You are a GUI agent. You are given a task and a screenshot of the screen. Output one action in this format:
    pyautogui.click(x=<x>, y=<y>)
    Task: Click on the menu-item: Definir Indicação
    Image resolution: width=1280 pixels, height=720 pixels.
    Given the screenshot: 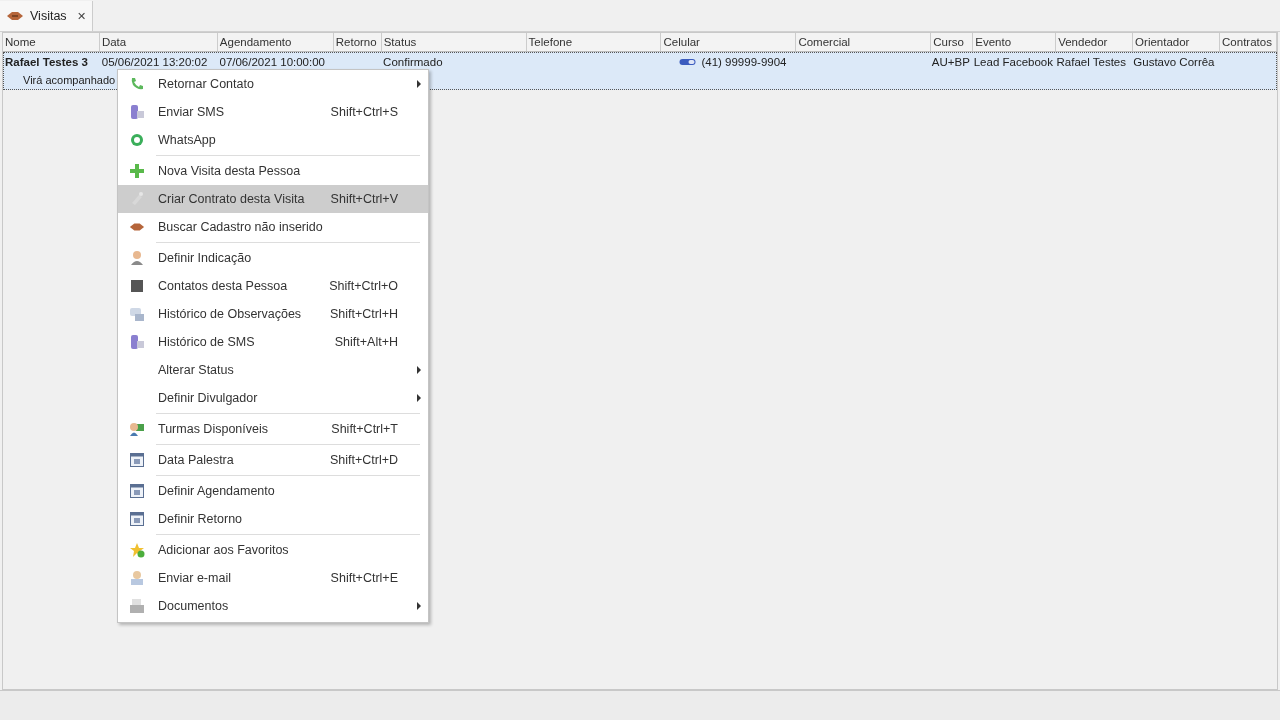 What is the action you would take?
    pyautogui.click(x=273, y=258)
    